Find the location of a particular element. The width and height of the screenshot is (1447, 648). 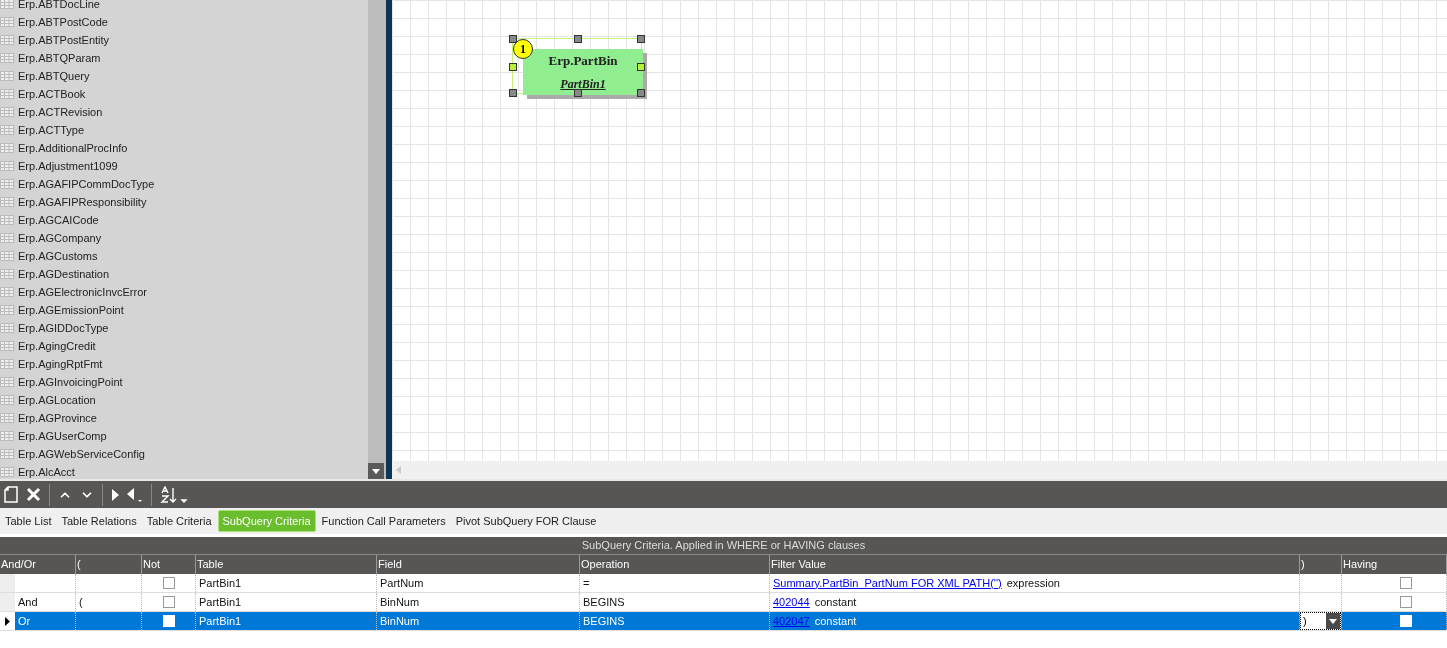

table-list-item: Erp.AlcAcct is located at coordinates (46, 471).